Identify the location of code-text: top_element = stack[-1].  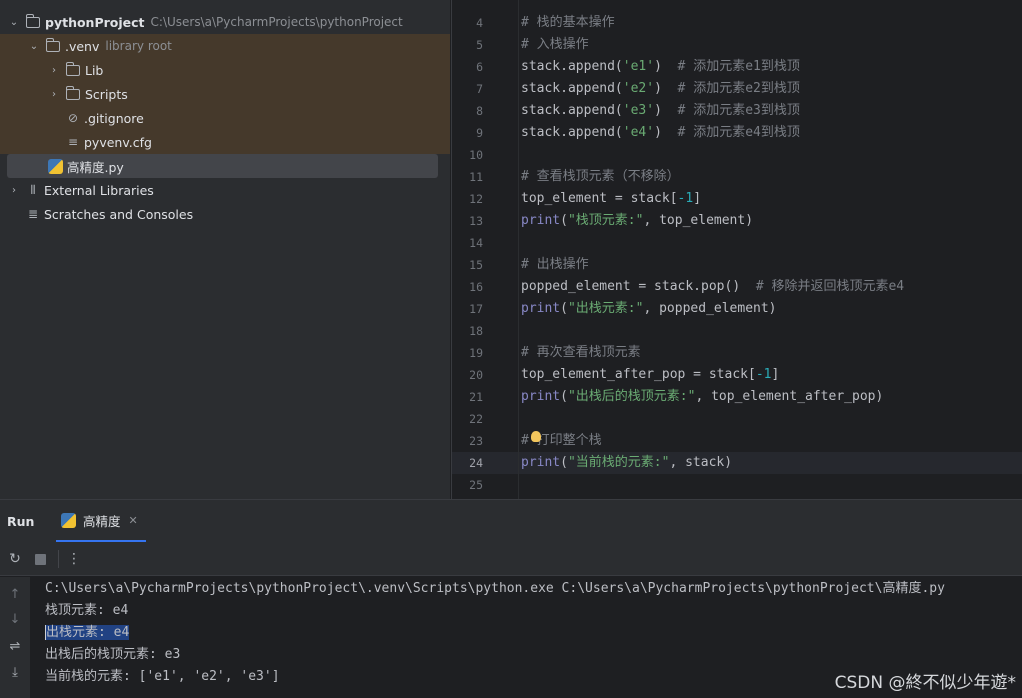
(611, 199).